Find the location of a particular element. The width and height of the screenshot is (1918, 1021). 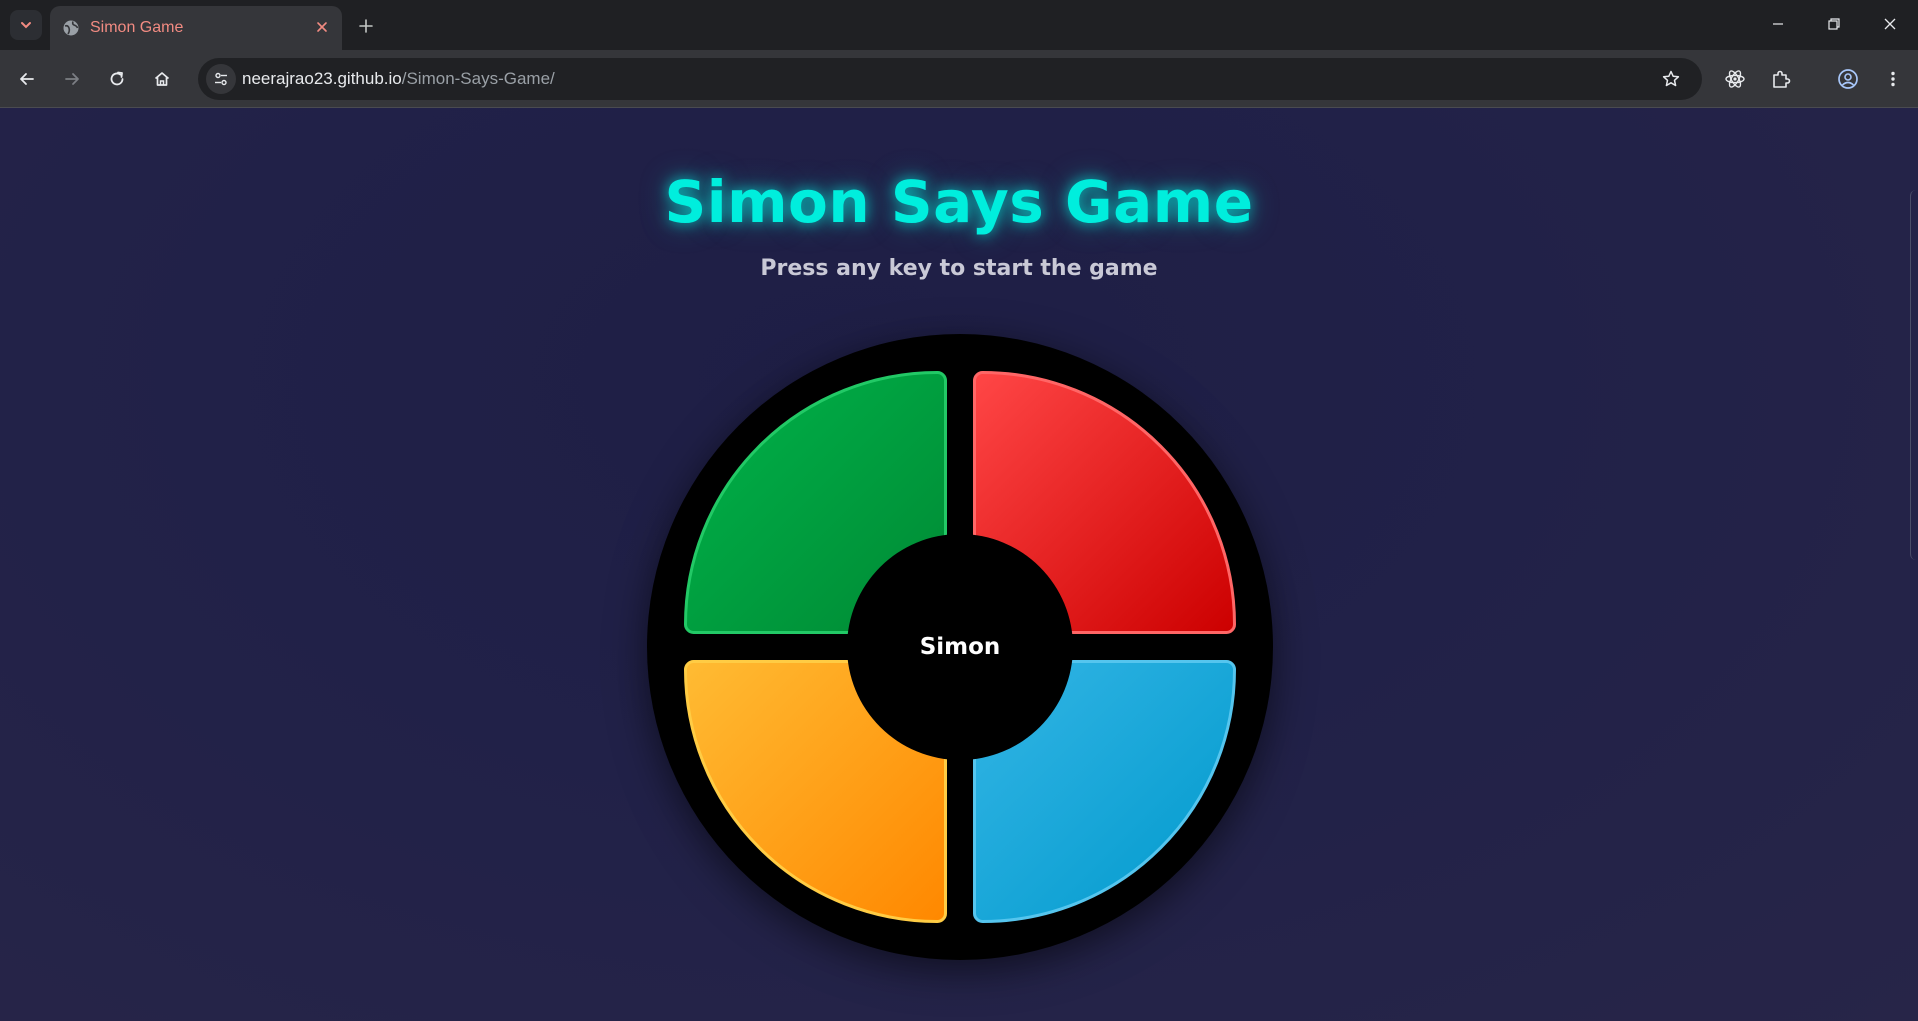

arrow-left-icon is located at coordinates (27, 79).